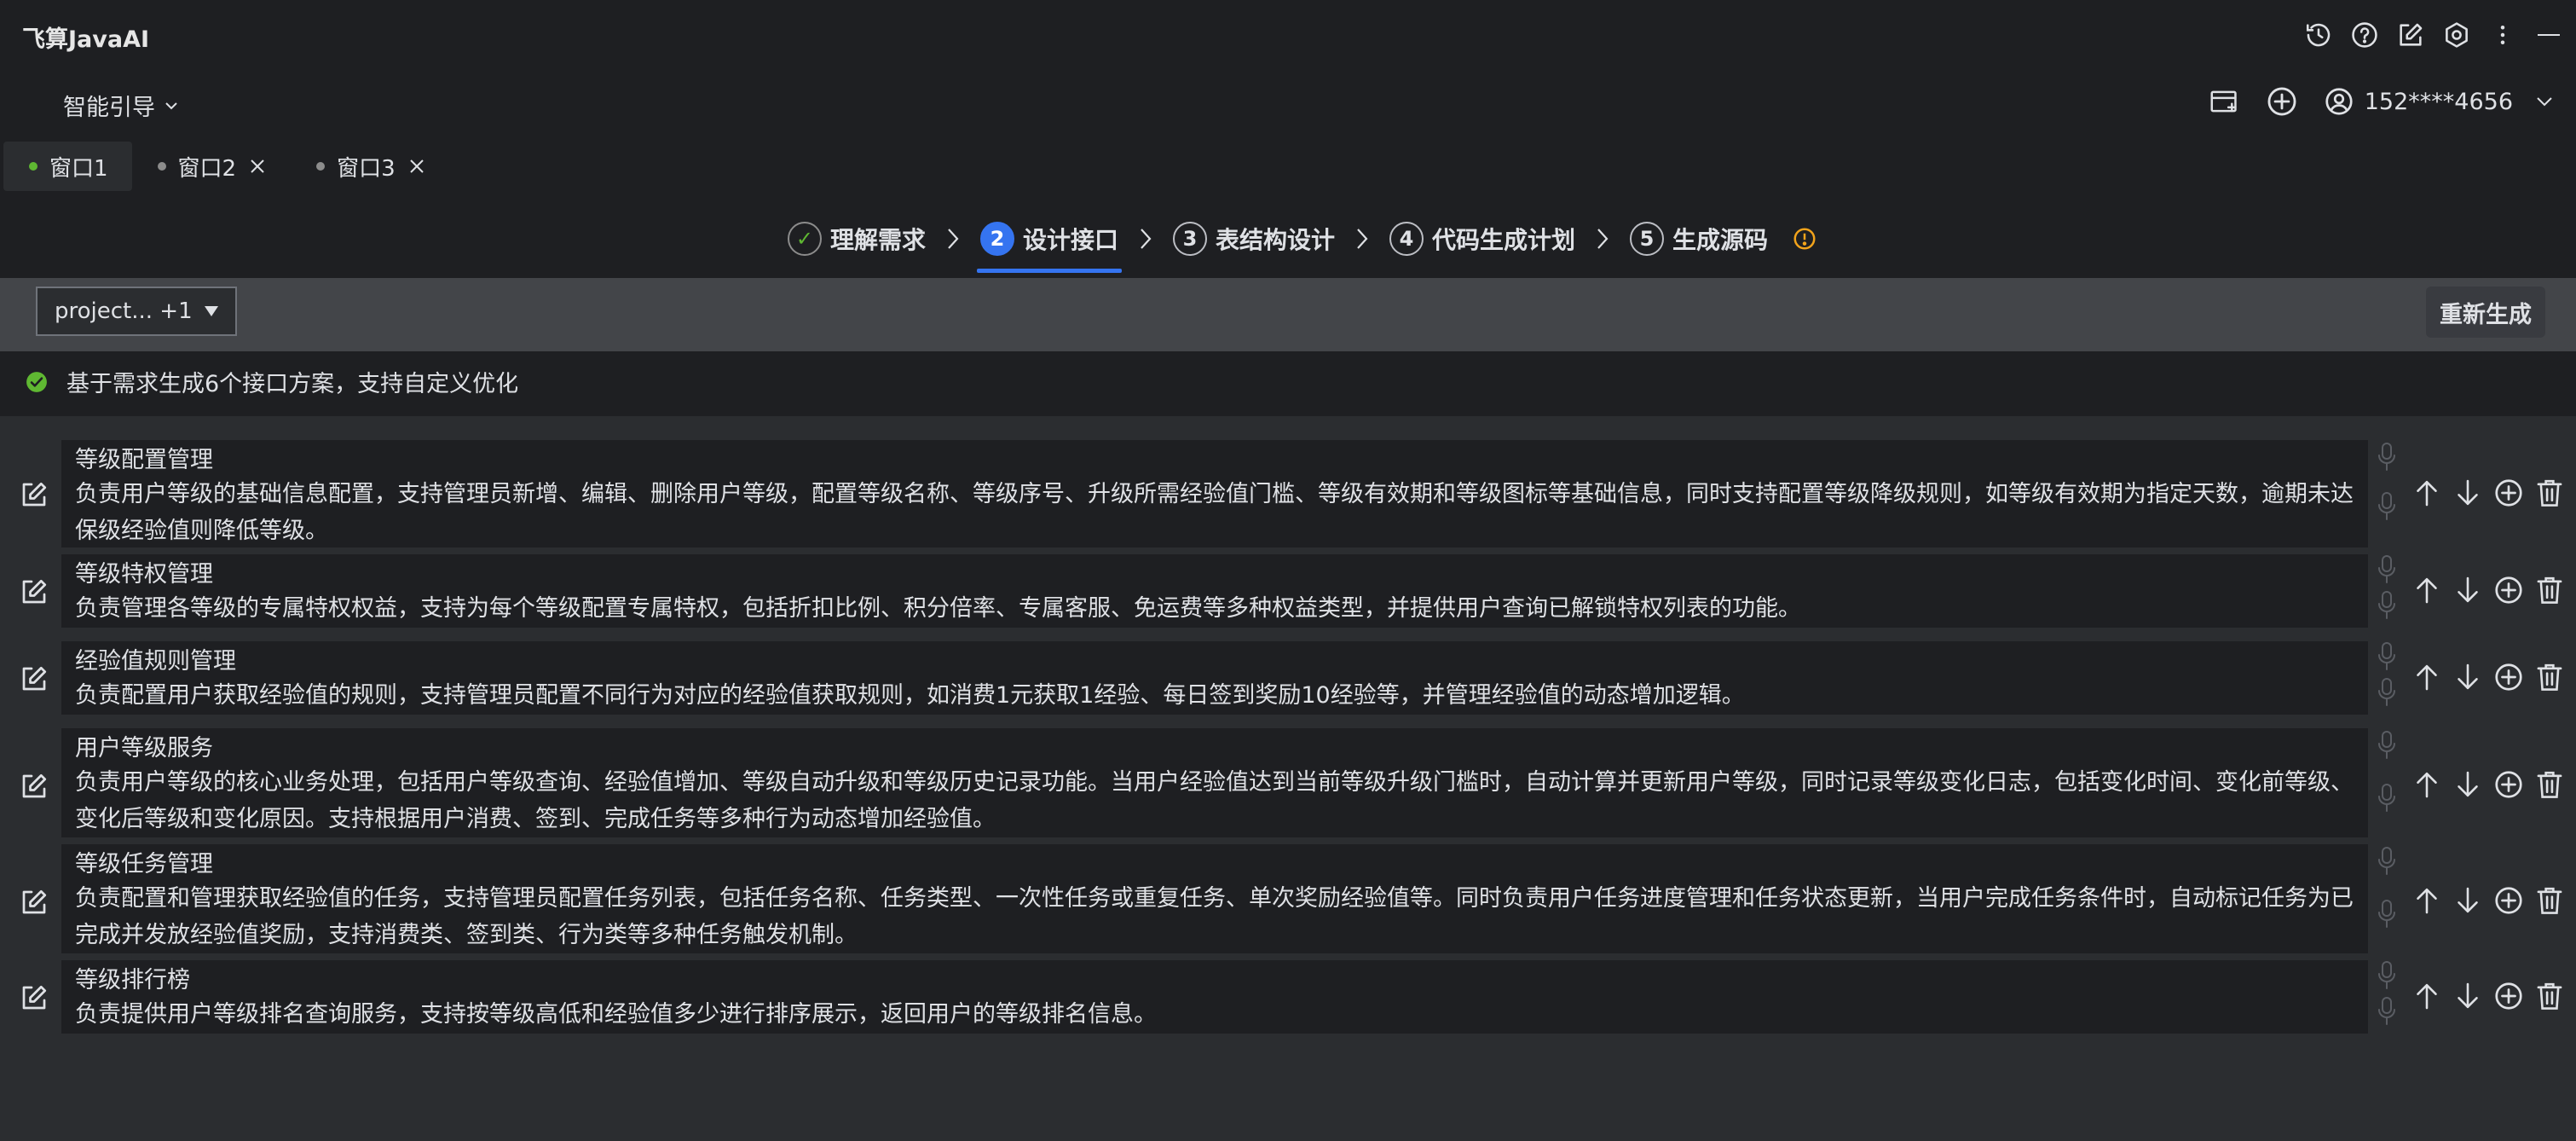 Image resolution: width=2576 pixels, height=1141 pixels. I want to click on tab-label: 窗口1, so click(78, 168).